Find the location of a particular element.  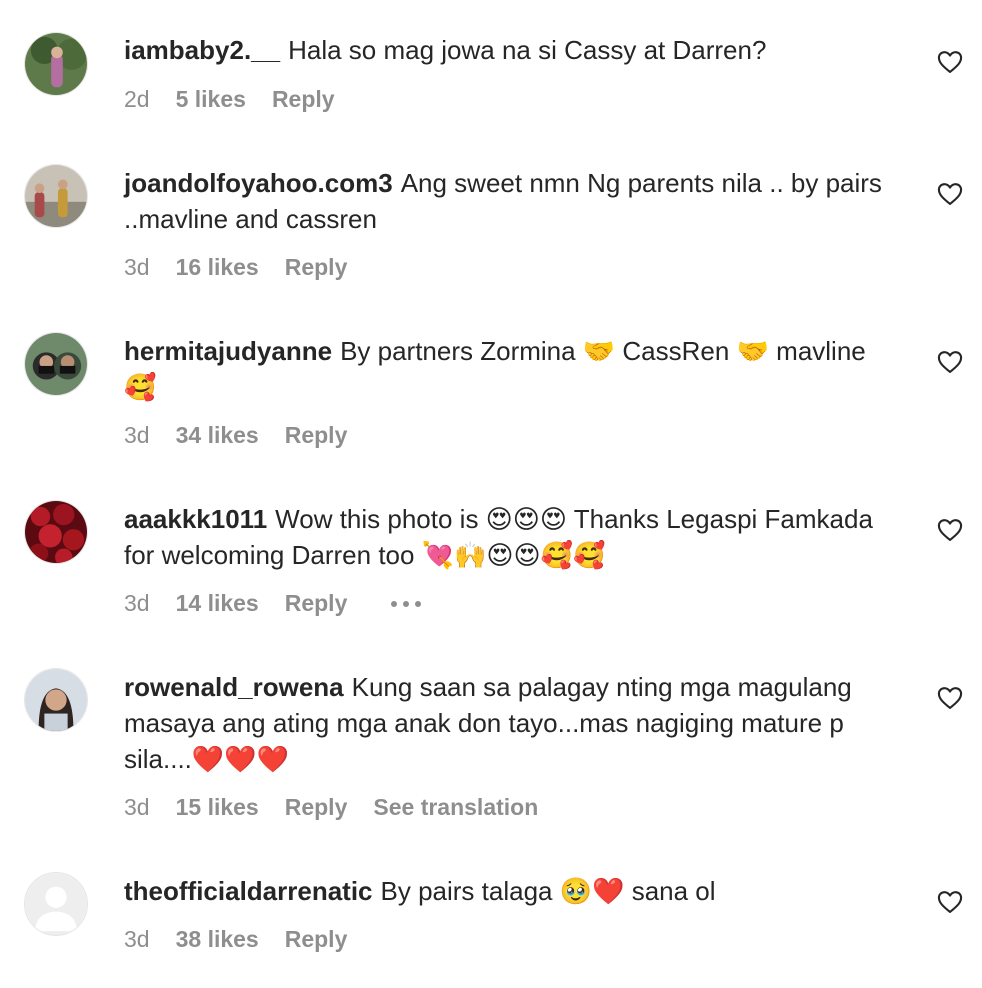

comment-likes: 34 likes is located at coordinates (217, 435).